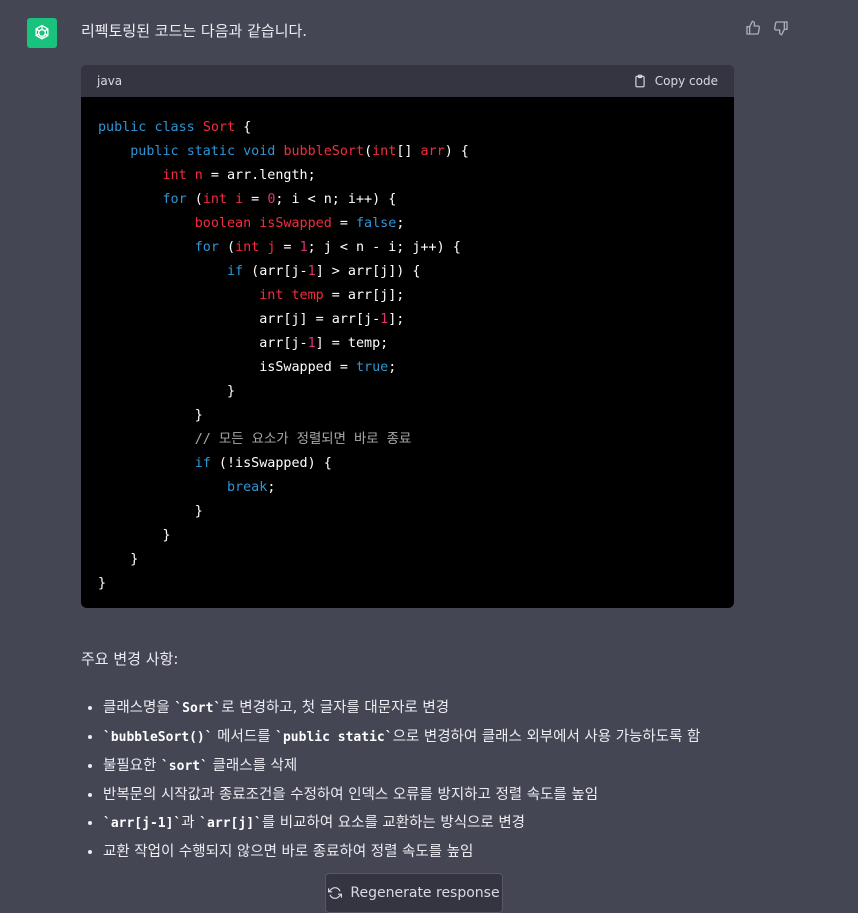 The width and height of the screenshot is (858, 913). I want to click on code-line: if (arr[j-1] > arr[j]) {, so click(324, 271).